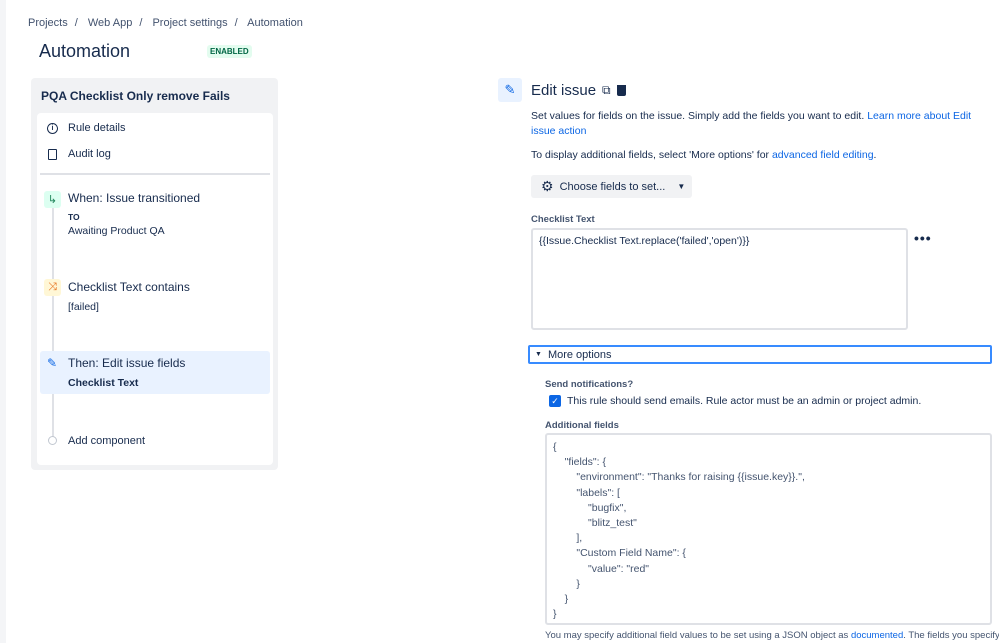 The image size is (999, 643). Describe the element at coordinates (126, 363) in the screenshot. I see `step-action-title: Then: Edit issue fields` at that location.